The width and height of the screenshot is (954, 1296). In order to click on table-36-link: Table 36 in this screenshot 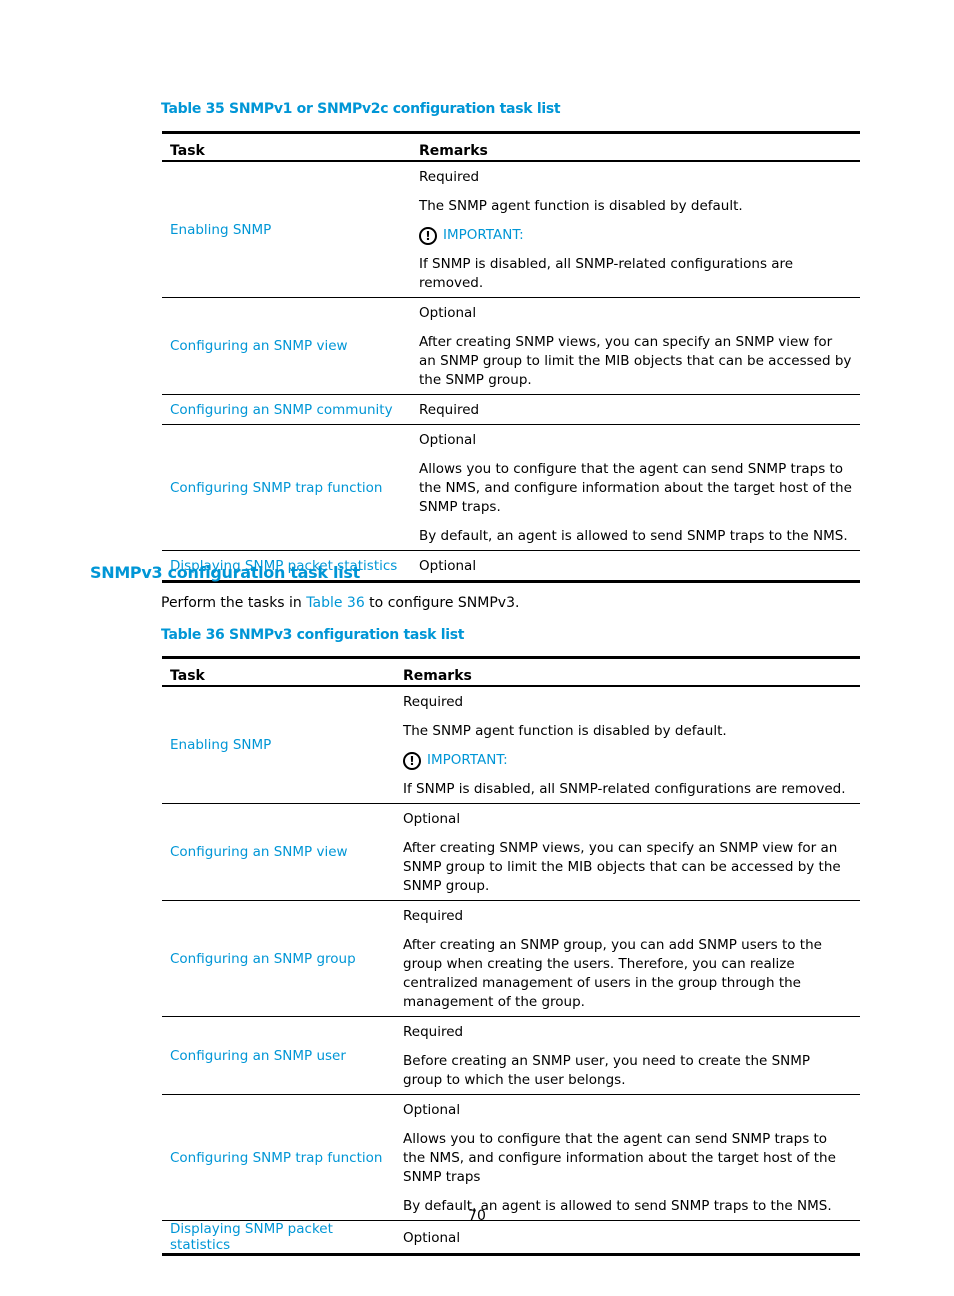, I will do `click(335, 603)`.